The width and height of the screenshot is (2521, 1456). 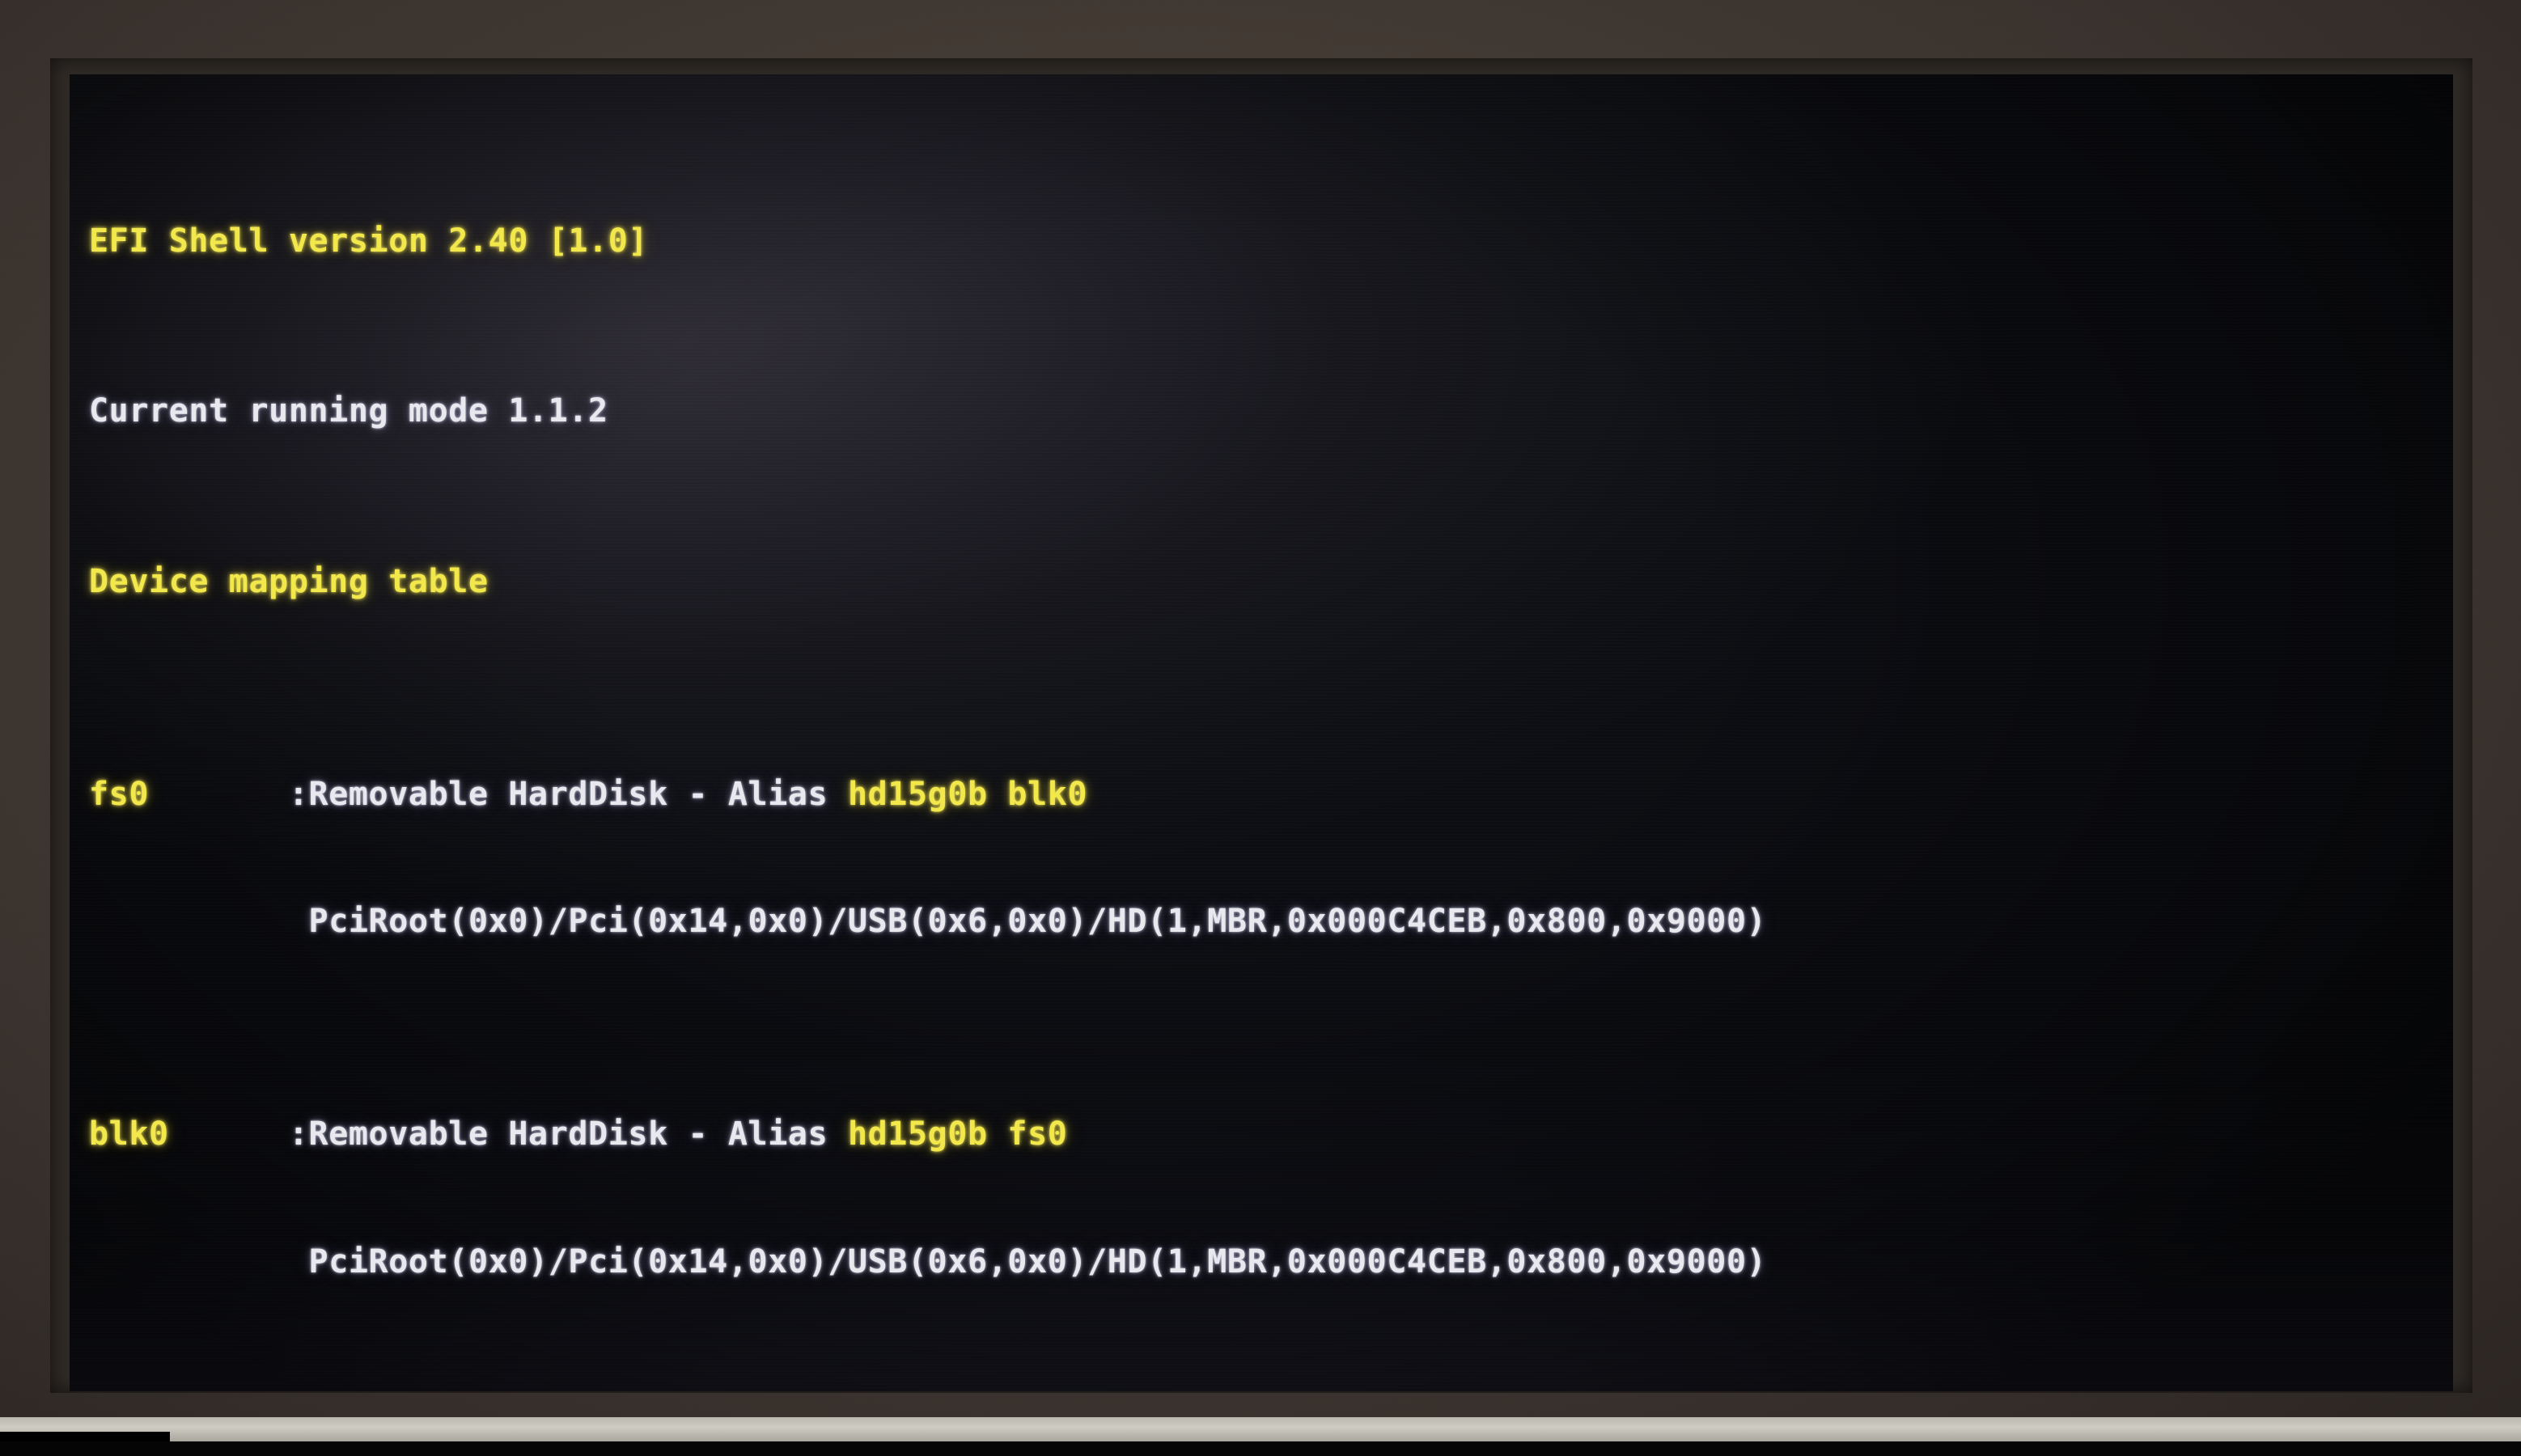 What do you see at coordinates (1262, 241) in the screenshot?
I see `shell-version-line: EFI Shell version 2.40 [1.0]` at bounding box center [1262, 241].